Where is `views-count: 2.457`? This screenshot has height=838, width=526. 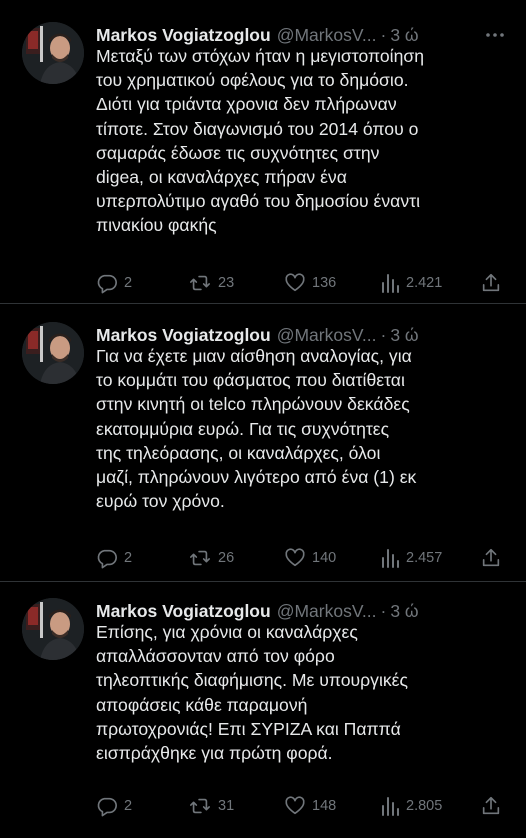
views-count: 2.457 is located at coordinates (424, 558).